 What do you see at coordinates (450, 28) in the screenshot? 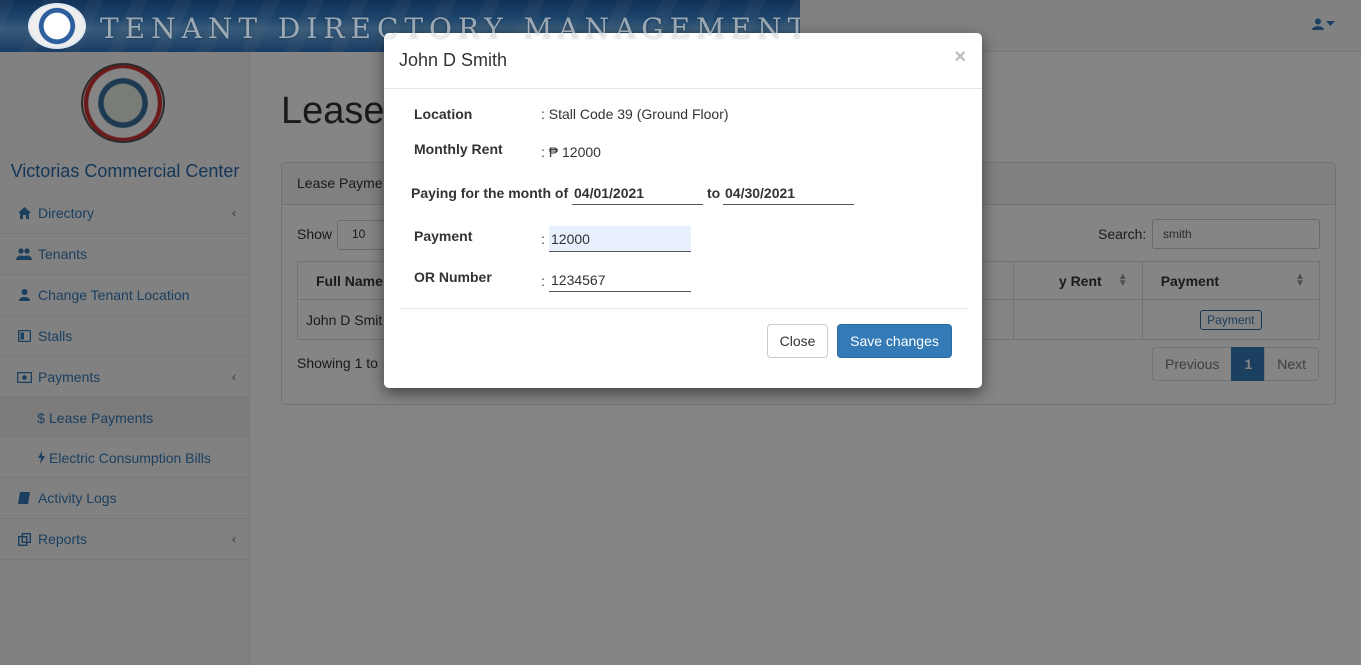
I see `banner-title: TENANT DIRECTORY MANAGEMENT` at bounding box center [450, 28].